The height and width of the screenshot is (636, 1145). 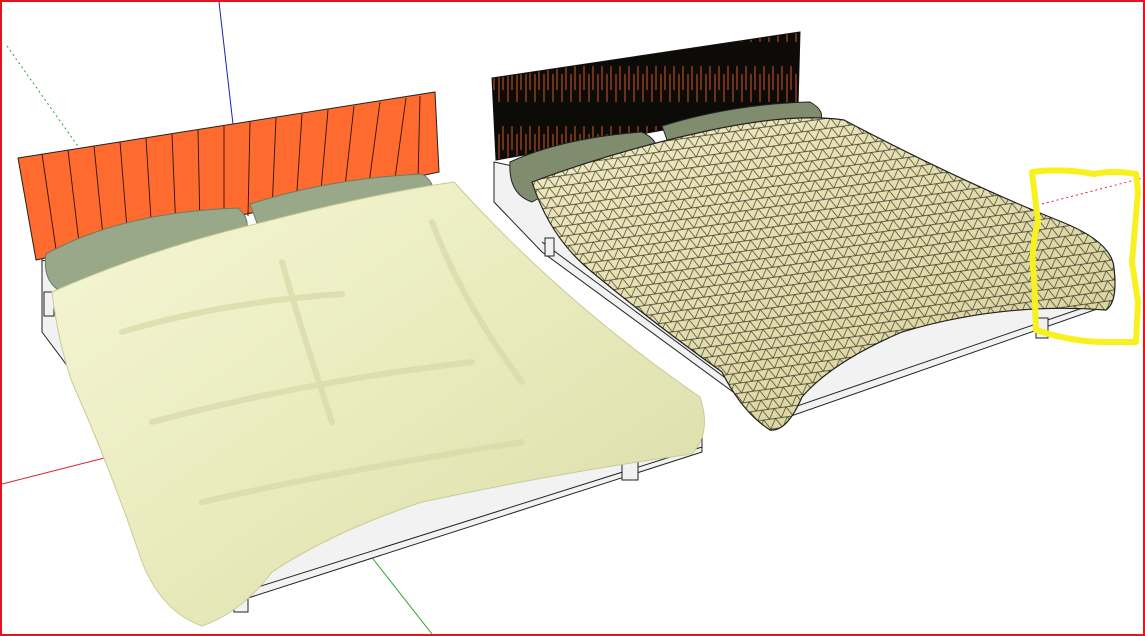 I want to click on green-axis, so click(x=399, y=591).